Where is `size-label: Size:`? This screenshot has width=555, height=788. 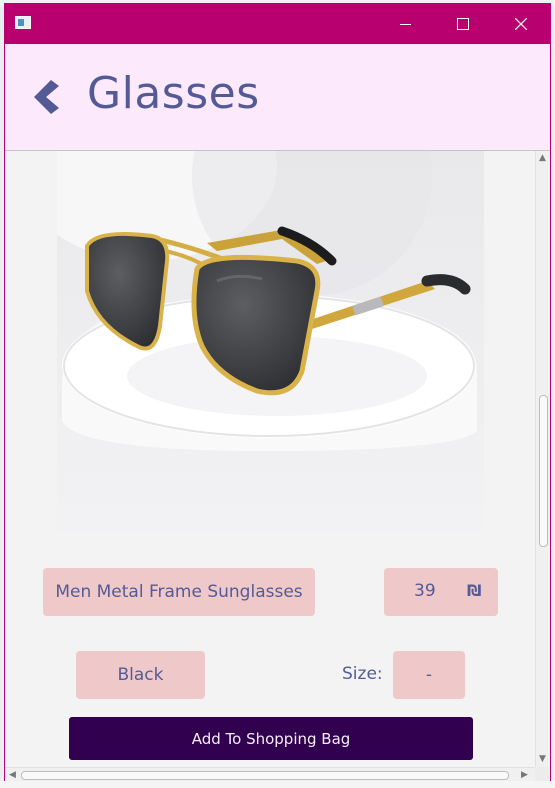
size-label: Size: is located at coordinates (362, 674).